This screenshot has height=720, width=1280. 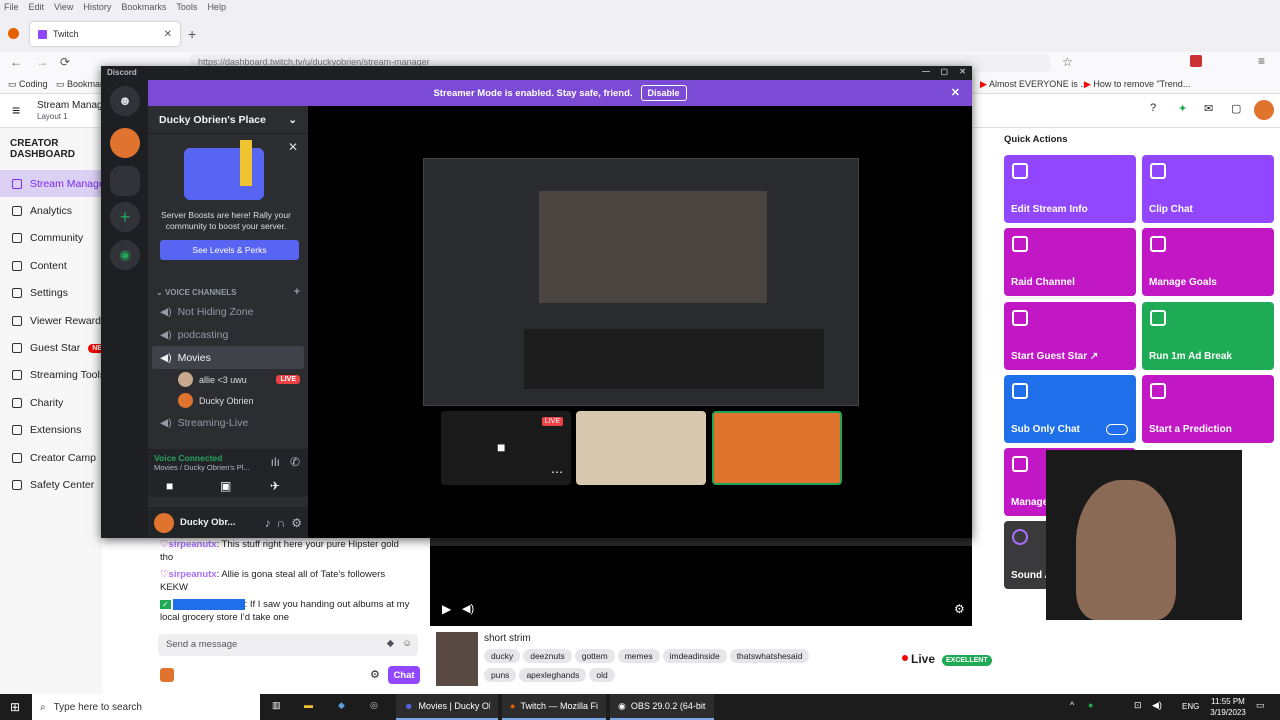 What do you see at coordinates (51, 184) in the screenshot?
I see `sidebar-item-stream-manager: Stream Manager` at bounding box center [51, 184].